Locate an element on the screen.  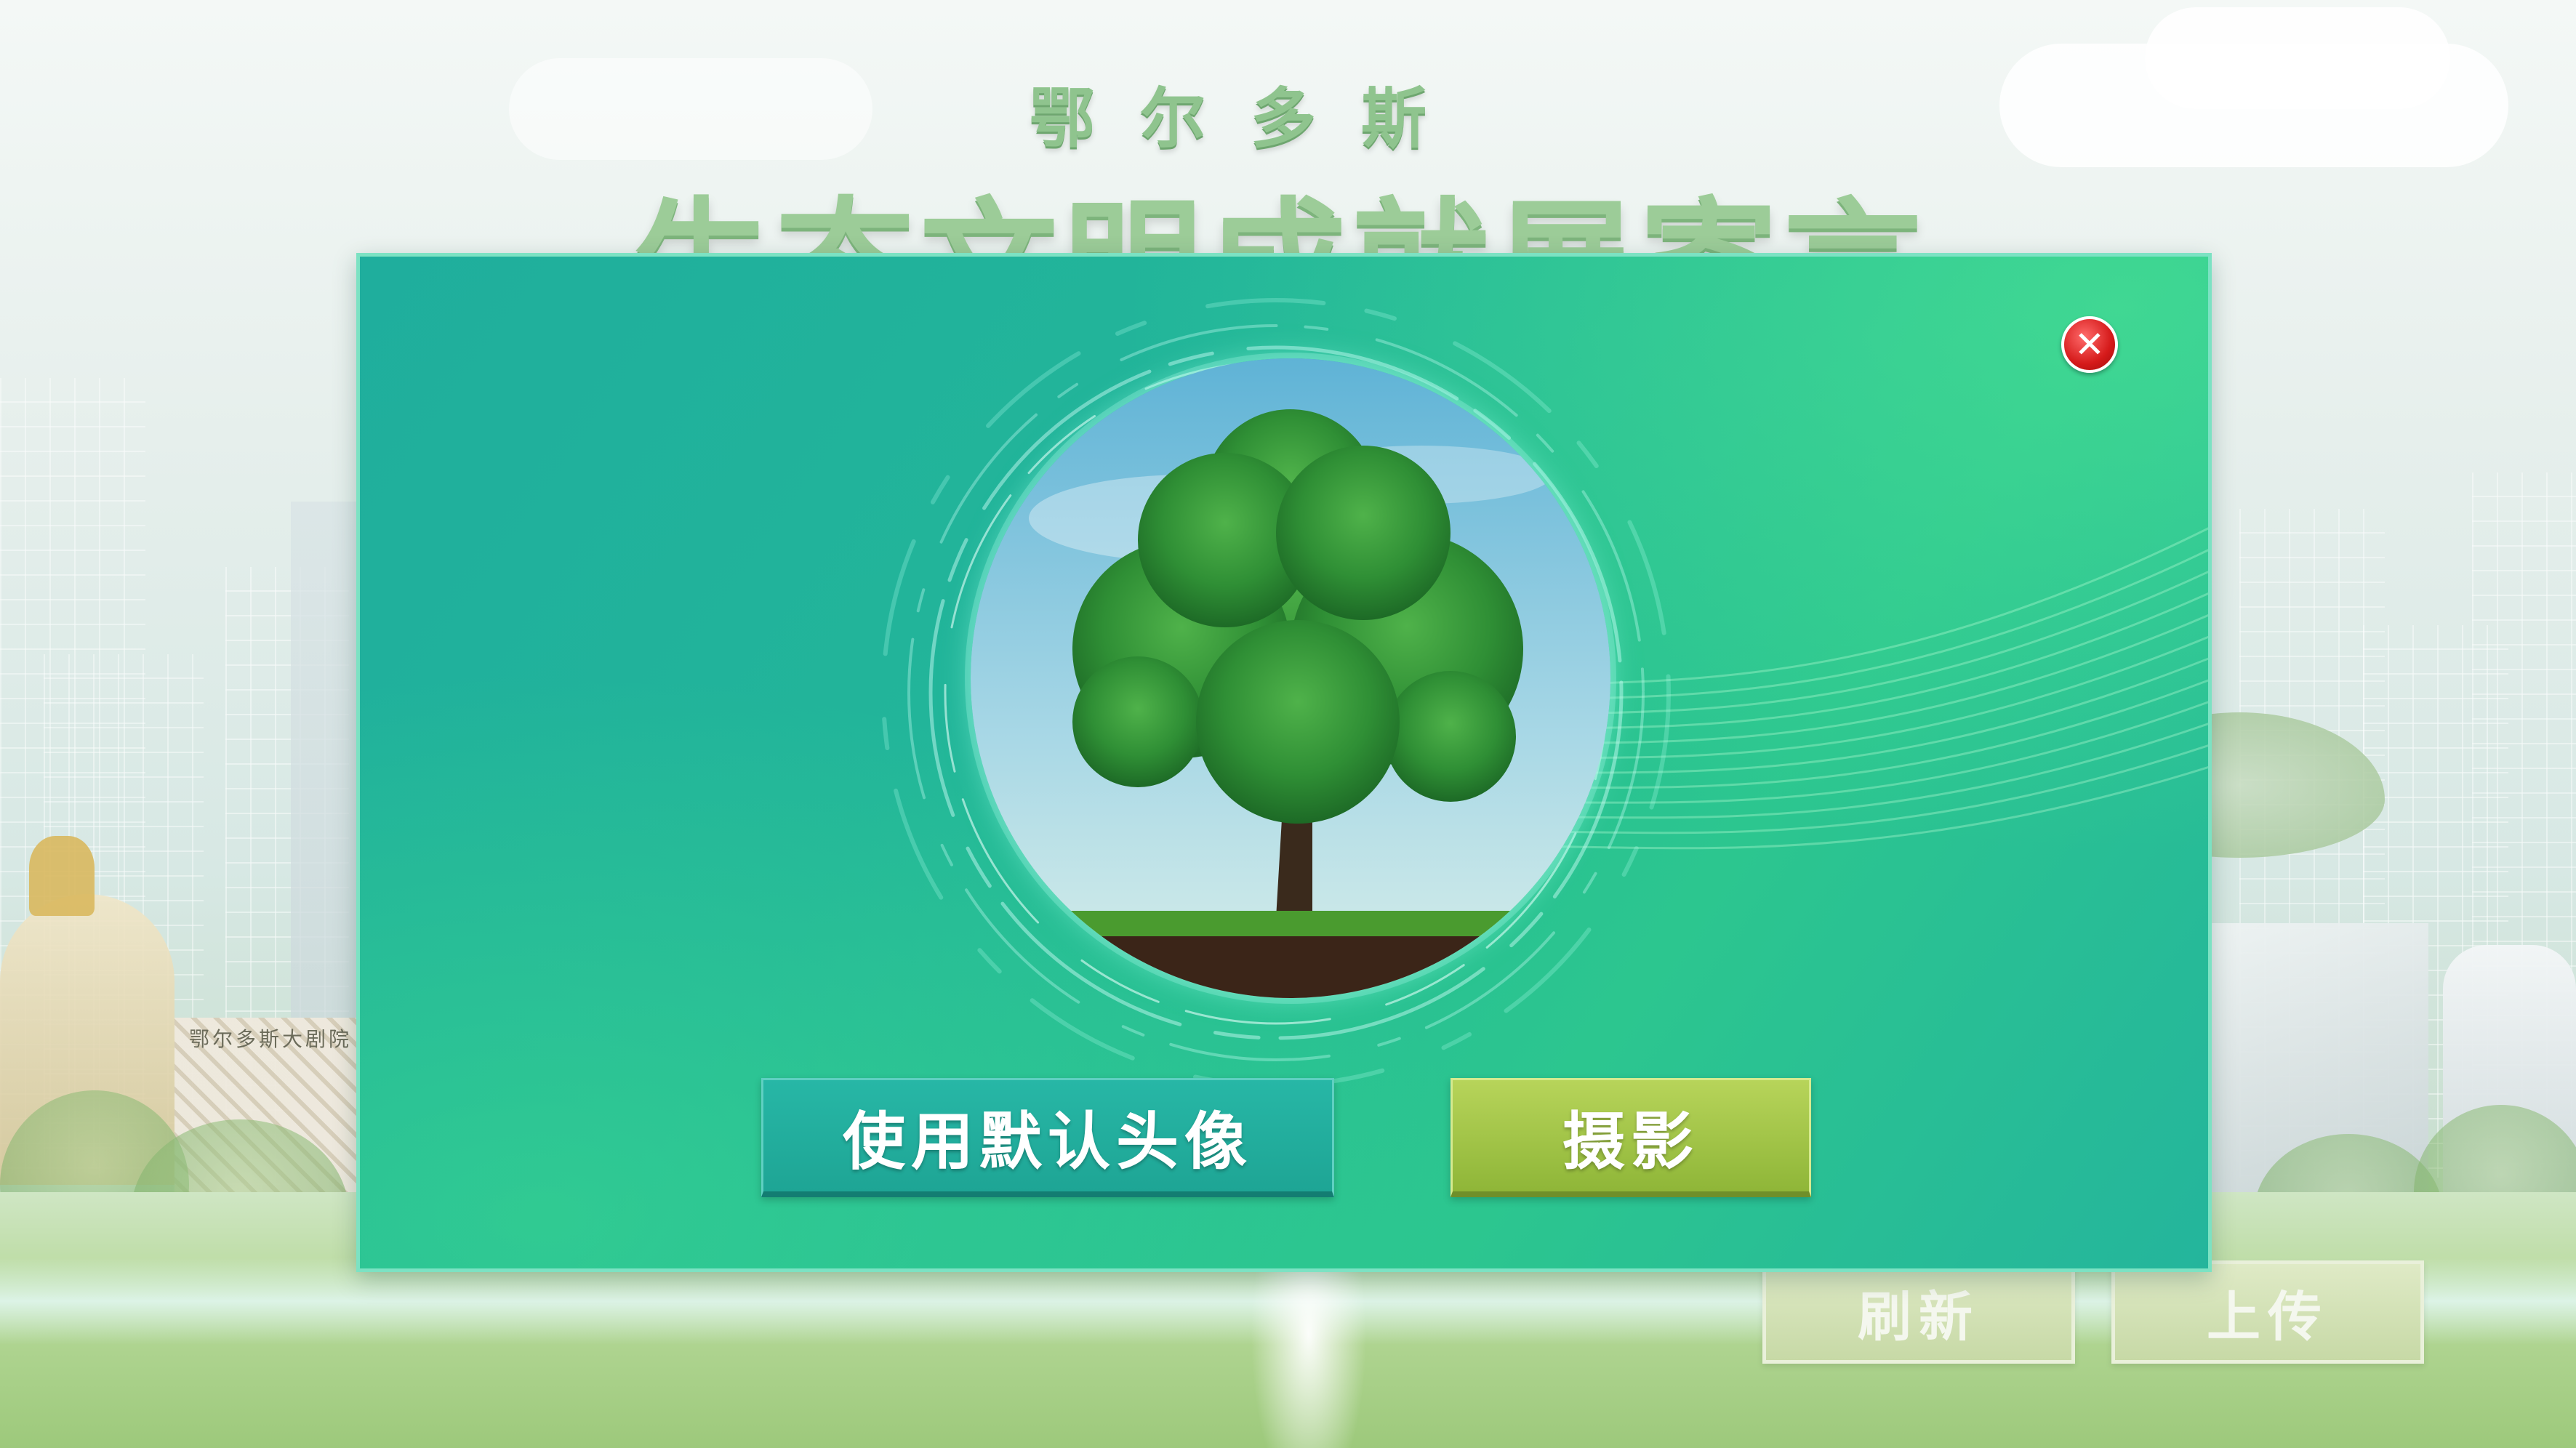
close-icon: ✕ is located at coordinates (2089, 344).